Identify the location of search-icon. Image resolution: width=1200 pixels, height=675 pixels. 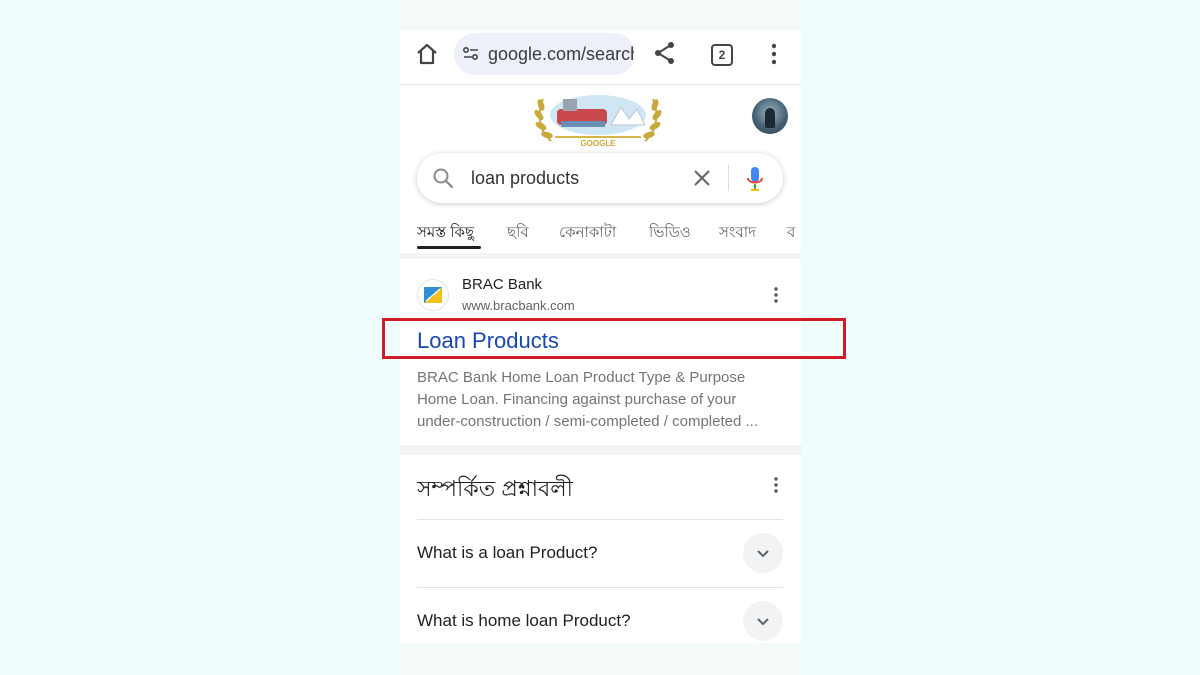
(443, 178).